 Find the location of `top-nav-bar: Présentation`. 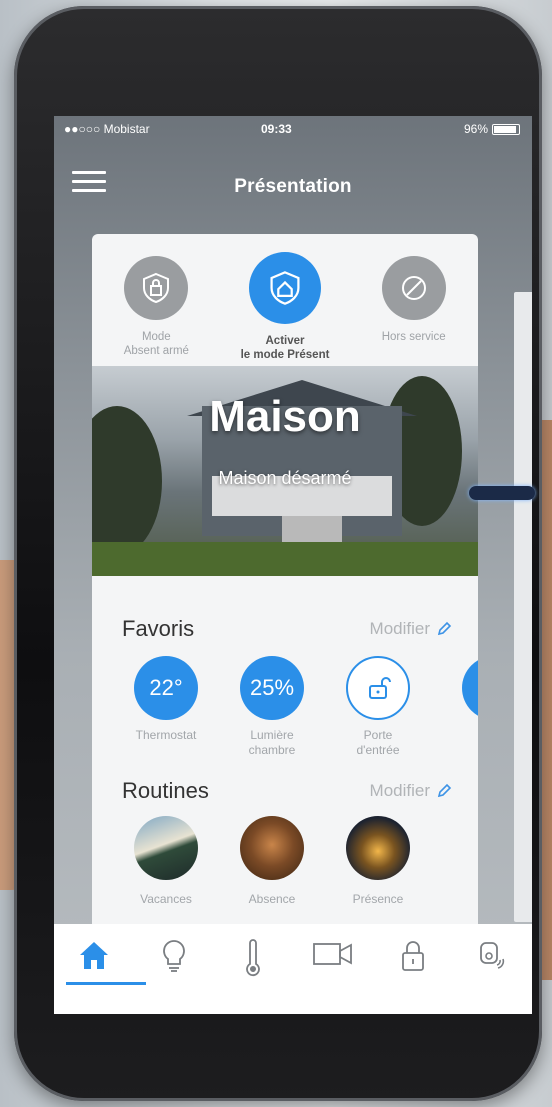

top-nav-bar: Présentation is located at coordinates (293, 182).